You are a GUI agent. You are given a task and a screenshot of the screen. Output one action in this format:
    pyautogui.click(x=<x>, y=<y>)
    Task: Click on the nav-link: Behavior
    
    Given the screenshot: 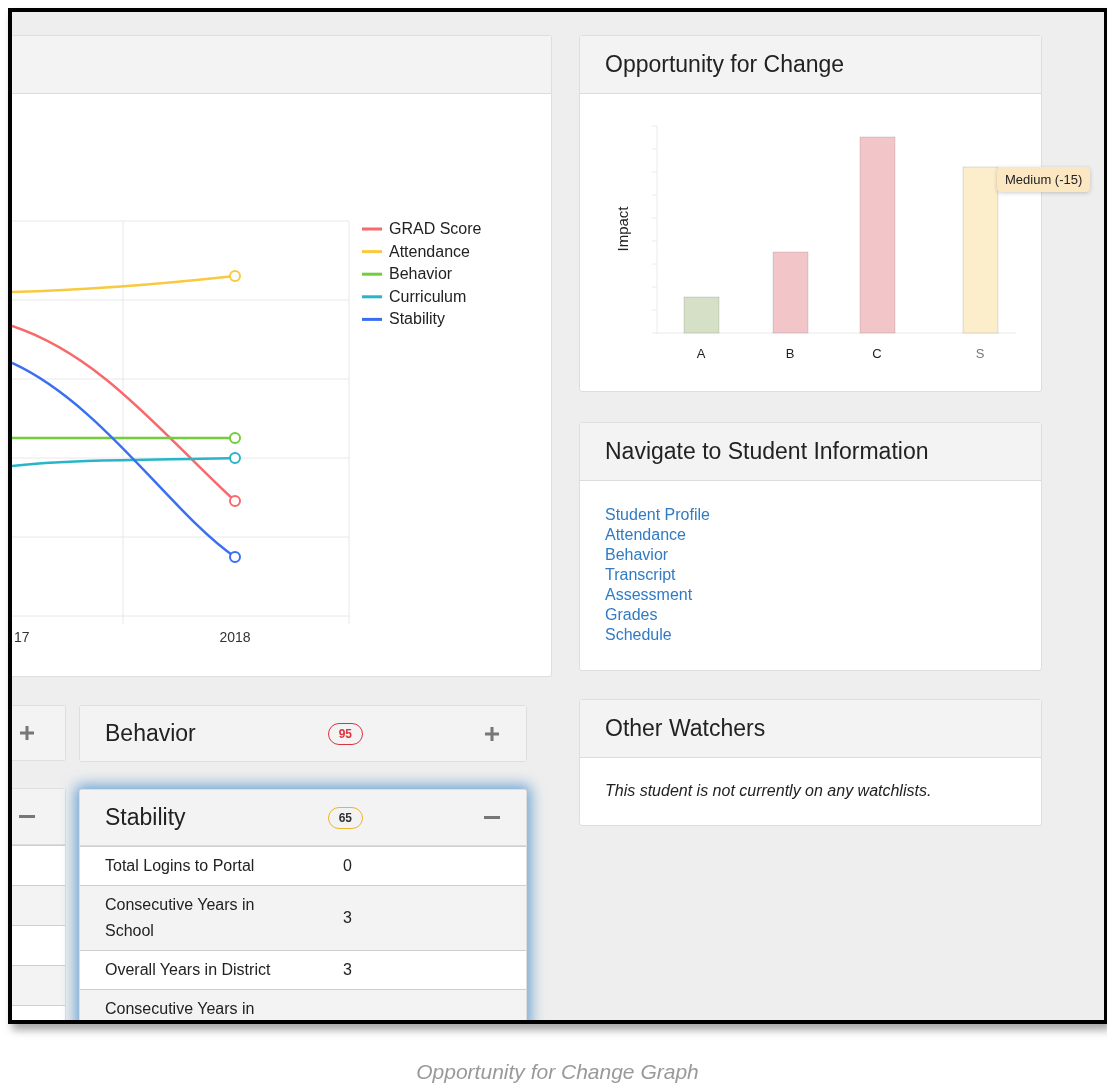 What is the action you would take?
    pyautogui.click(x=637, y=555)
    